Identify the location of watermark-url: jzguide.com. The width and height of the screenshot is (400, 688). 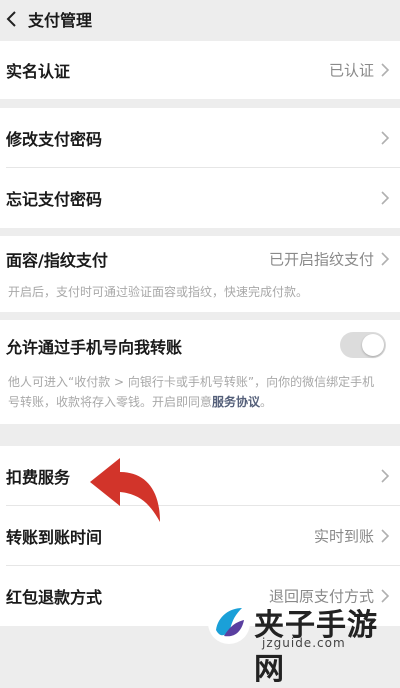
(304, 643).